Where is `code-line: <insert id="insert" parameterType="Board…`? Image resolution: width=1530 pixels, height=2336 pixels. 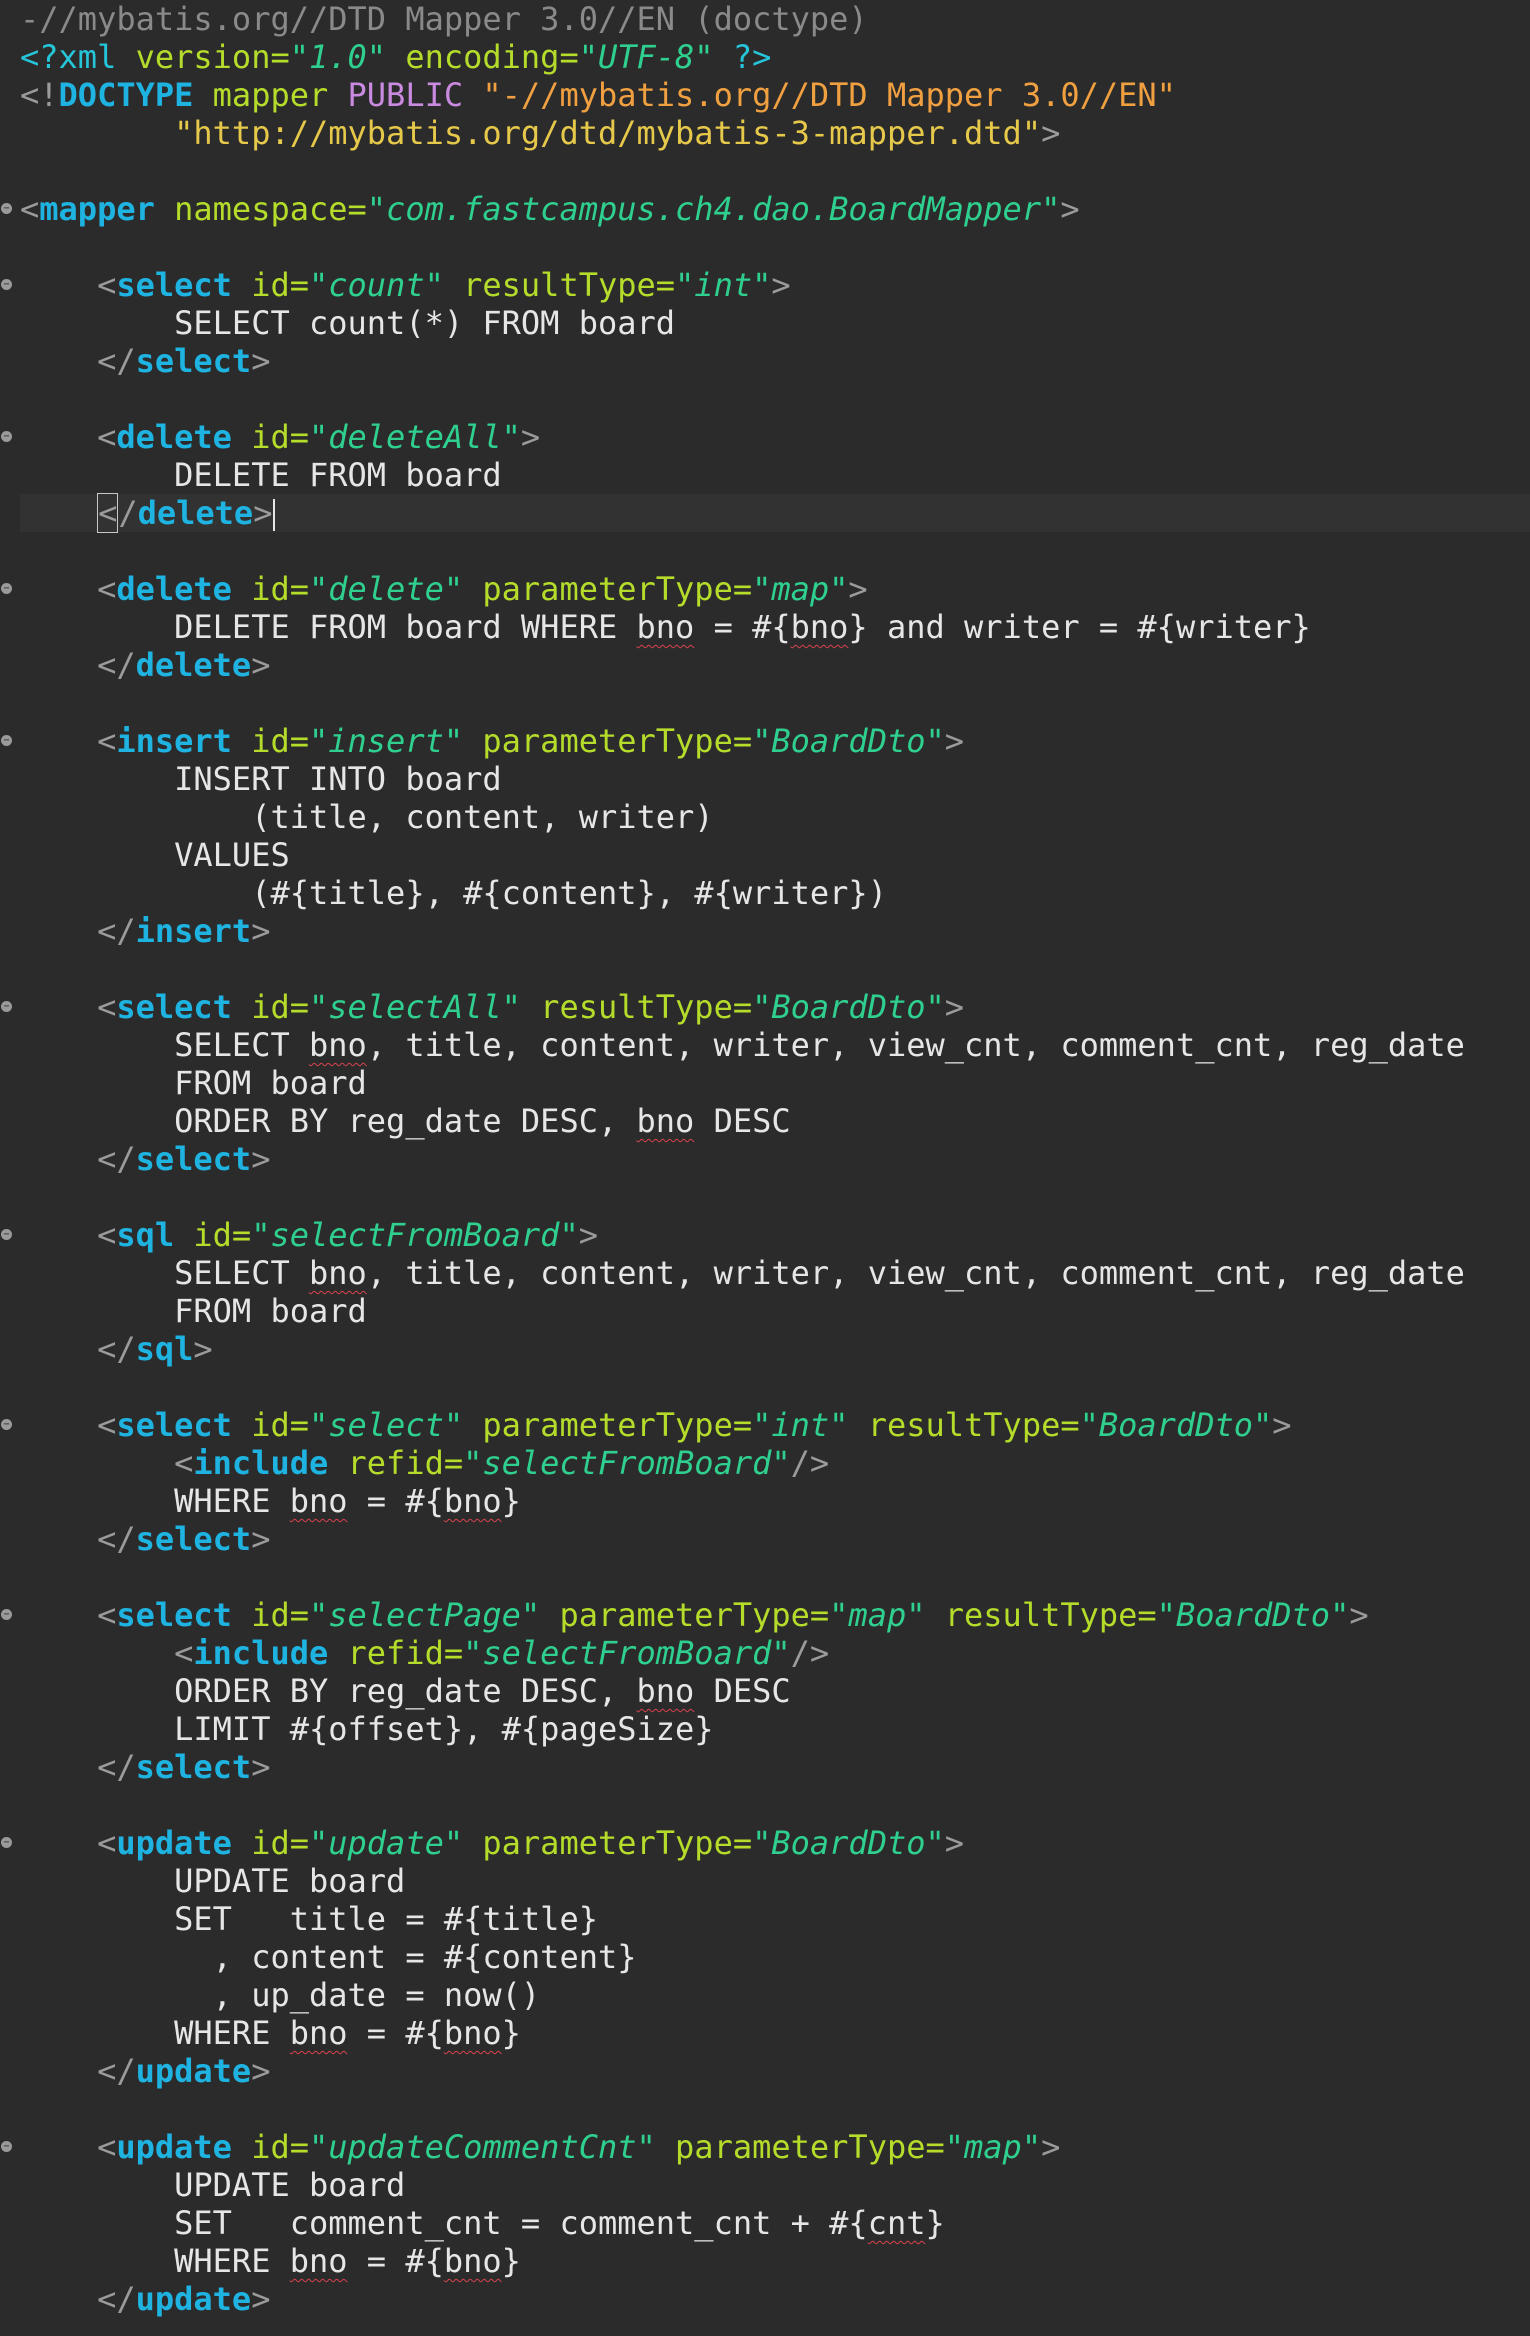 code-line: <insert id="insert" parameterType="Board… is located at coordinates (775, 741).